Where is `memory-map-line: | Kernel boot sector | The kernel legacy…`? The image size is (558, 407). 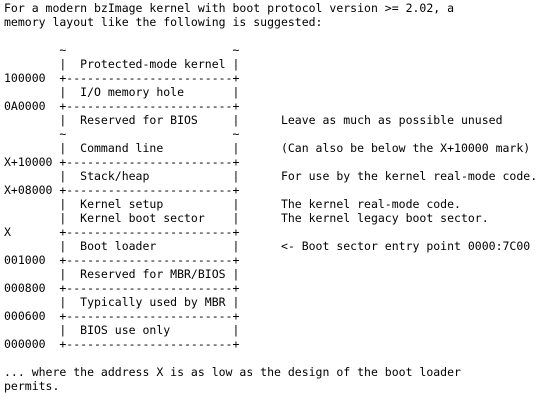
memory-map-line: | Kernel boot sector | The kernel legacy… is located at coordinates (246, 218).